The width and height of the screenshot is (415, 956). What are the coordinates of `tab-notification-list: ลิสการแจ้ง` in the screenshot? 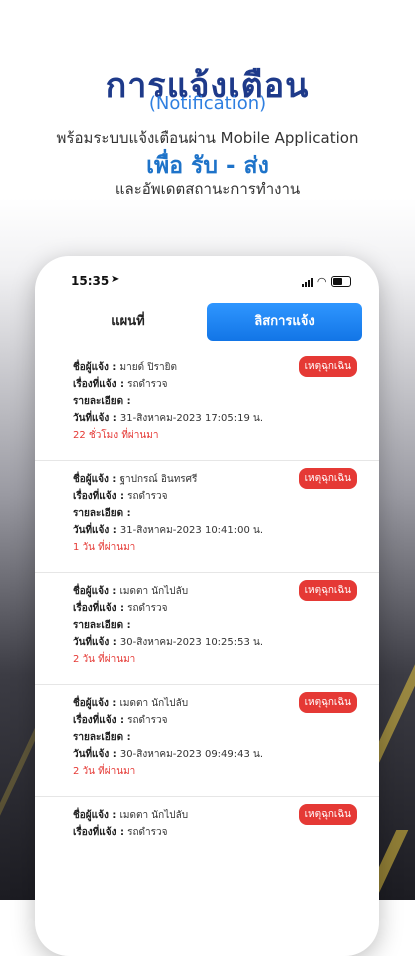 It's located at (284, 322).